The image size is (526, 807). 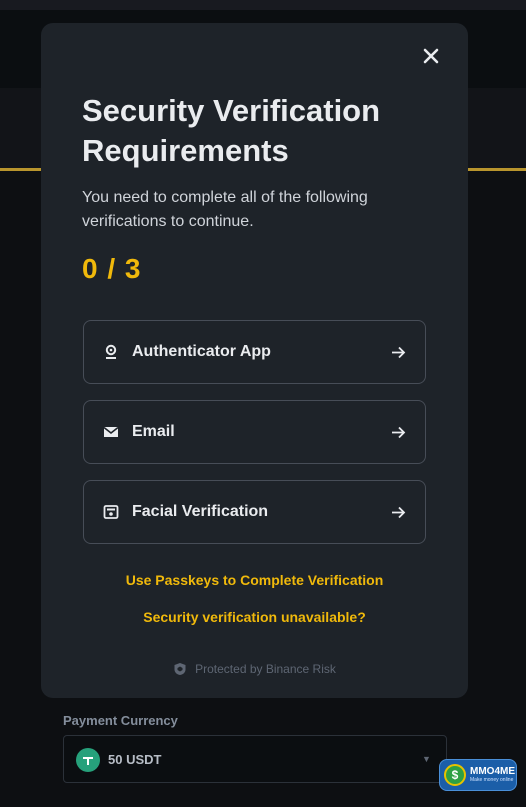 I want to click on background-topbar, so click(x=263, y=5).